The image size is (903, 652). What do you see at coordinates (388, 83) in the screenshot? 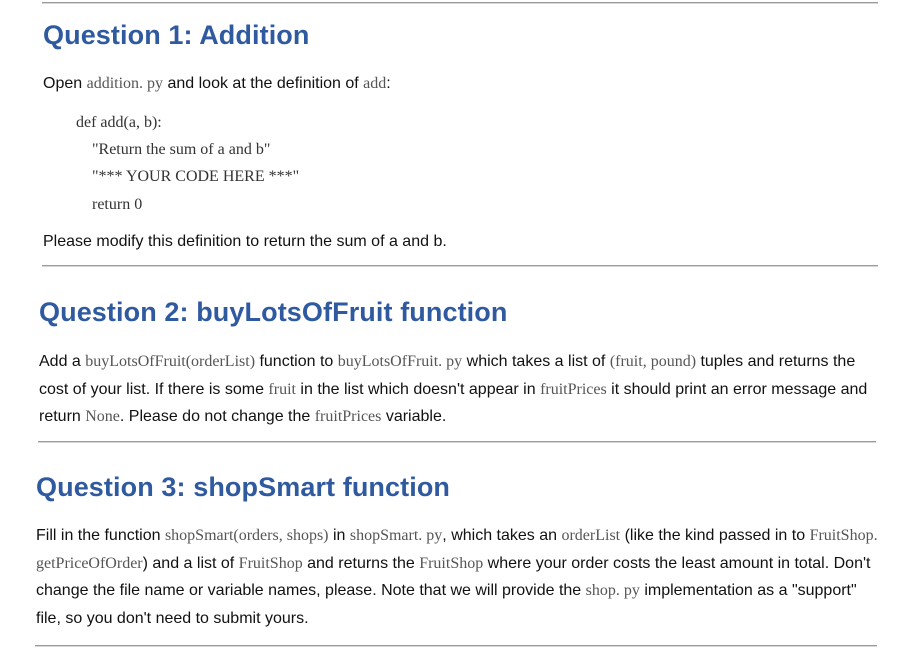
I see `intro-text-3: :` at bounding box center [388, 83].